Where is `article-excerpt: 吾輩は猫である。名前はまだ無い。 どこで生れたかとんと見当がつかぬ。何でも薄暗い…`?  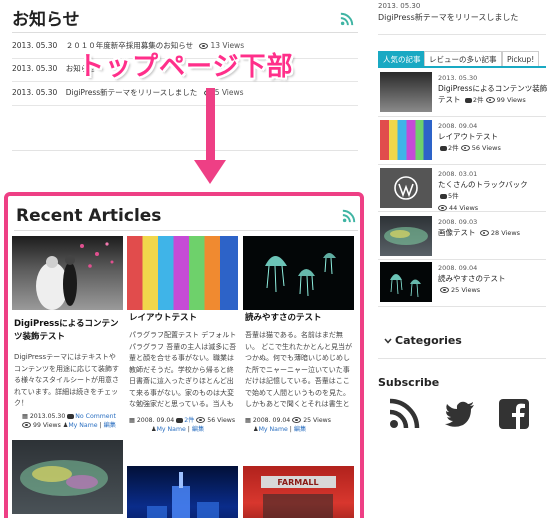 article-excerpt: 吾輩は猫である。名前はまだ無い。 どこで生れたかとんと見当がつかぬ。何でも薄暗い… is located at coordinates (299, 369).